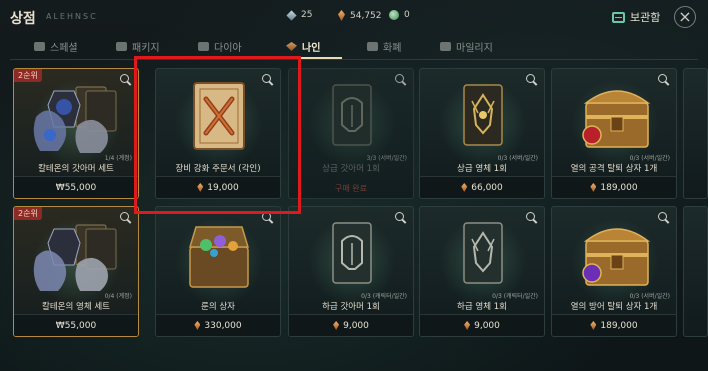 The height and width of the screenshot is (371, 708). I want to click on product-name: 장비 강화 주문서 (각인), so click(218, 169).